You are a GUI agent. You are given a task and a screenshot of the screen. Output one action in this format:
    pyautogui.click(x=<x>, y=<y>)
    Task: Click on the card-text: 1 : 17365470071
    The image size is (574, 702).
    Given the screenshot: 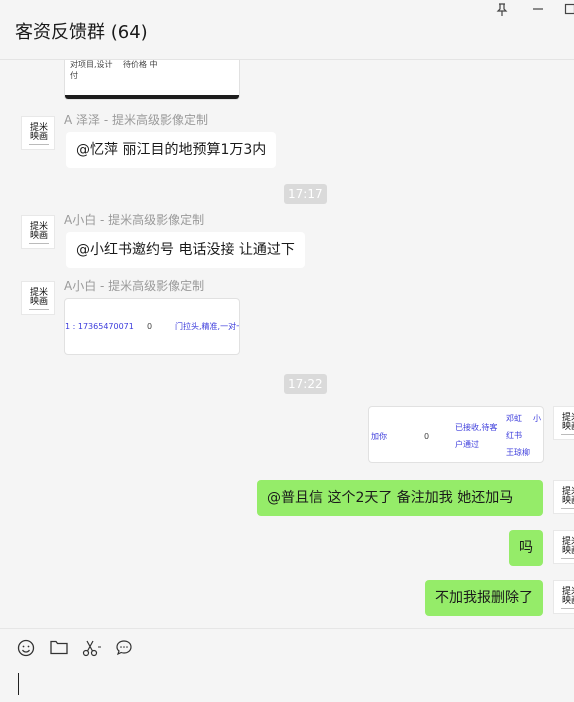 What is the action you would take?
    pyautogui.click(x=99, y=326)
    